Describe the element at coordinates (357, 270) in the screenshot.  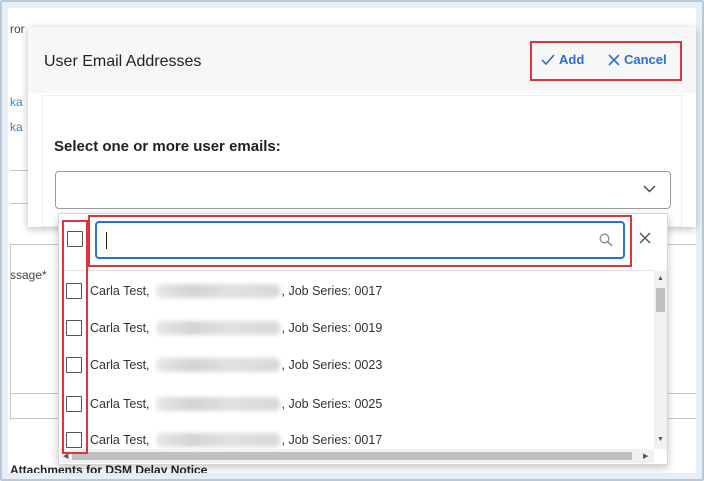
I see `list-divider` at that location.